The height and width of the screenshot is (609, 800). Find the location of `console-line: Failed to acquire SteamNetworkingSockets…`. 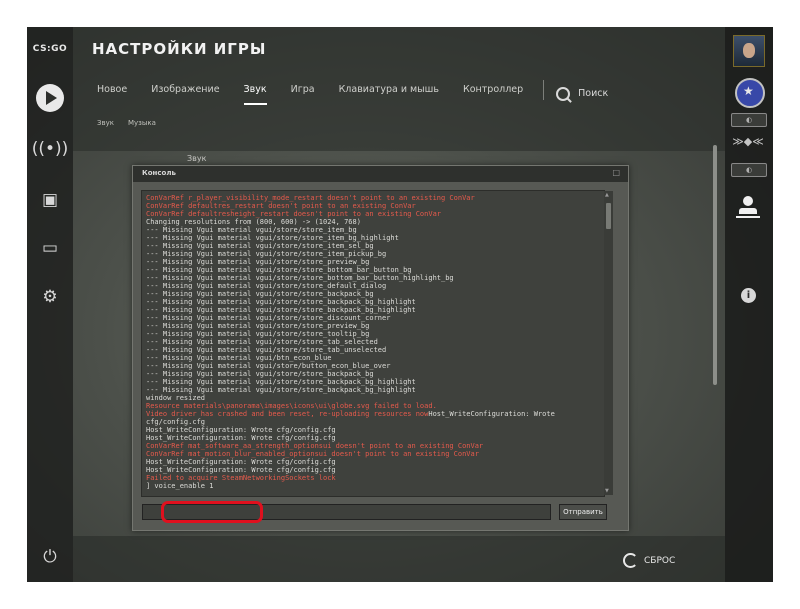

console-line: Failed to acquire SteamNetworkingSockets… is located at coordinates (241, 478).